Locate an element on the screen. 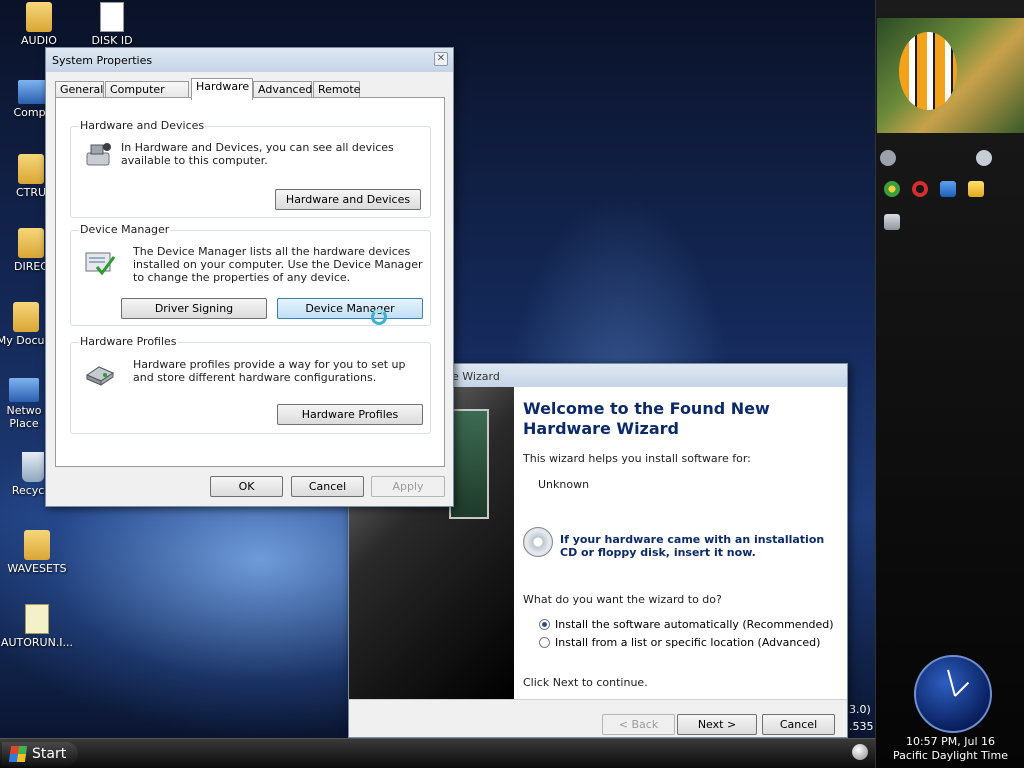  desktop-icon-label: WAVESETS is located at coordinates (37, 568).